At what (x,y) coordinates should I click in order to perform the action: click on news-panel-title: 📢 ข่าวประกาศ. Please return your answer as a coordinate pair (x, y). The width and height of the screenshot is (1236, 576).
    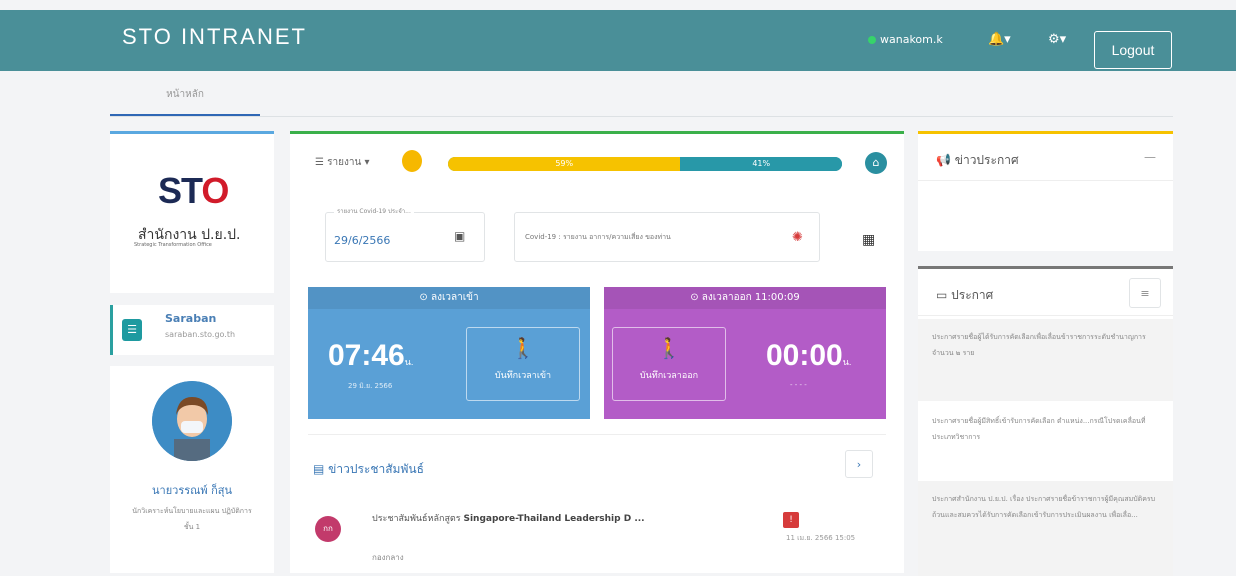
    Looking at the image, I should click on (977, 160).